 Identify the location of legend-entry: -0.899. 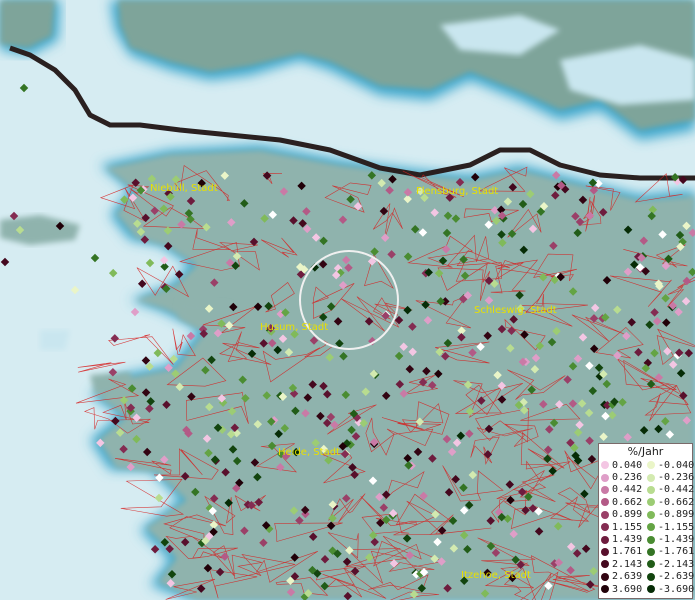
(670, 515).